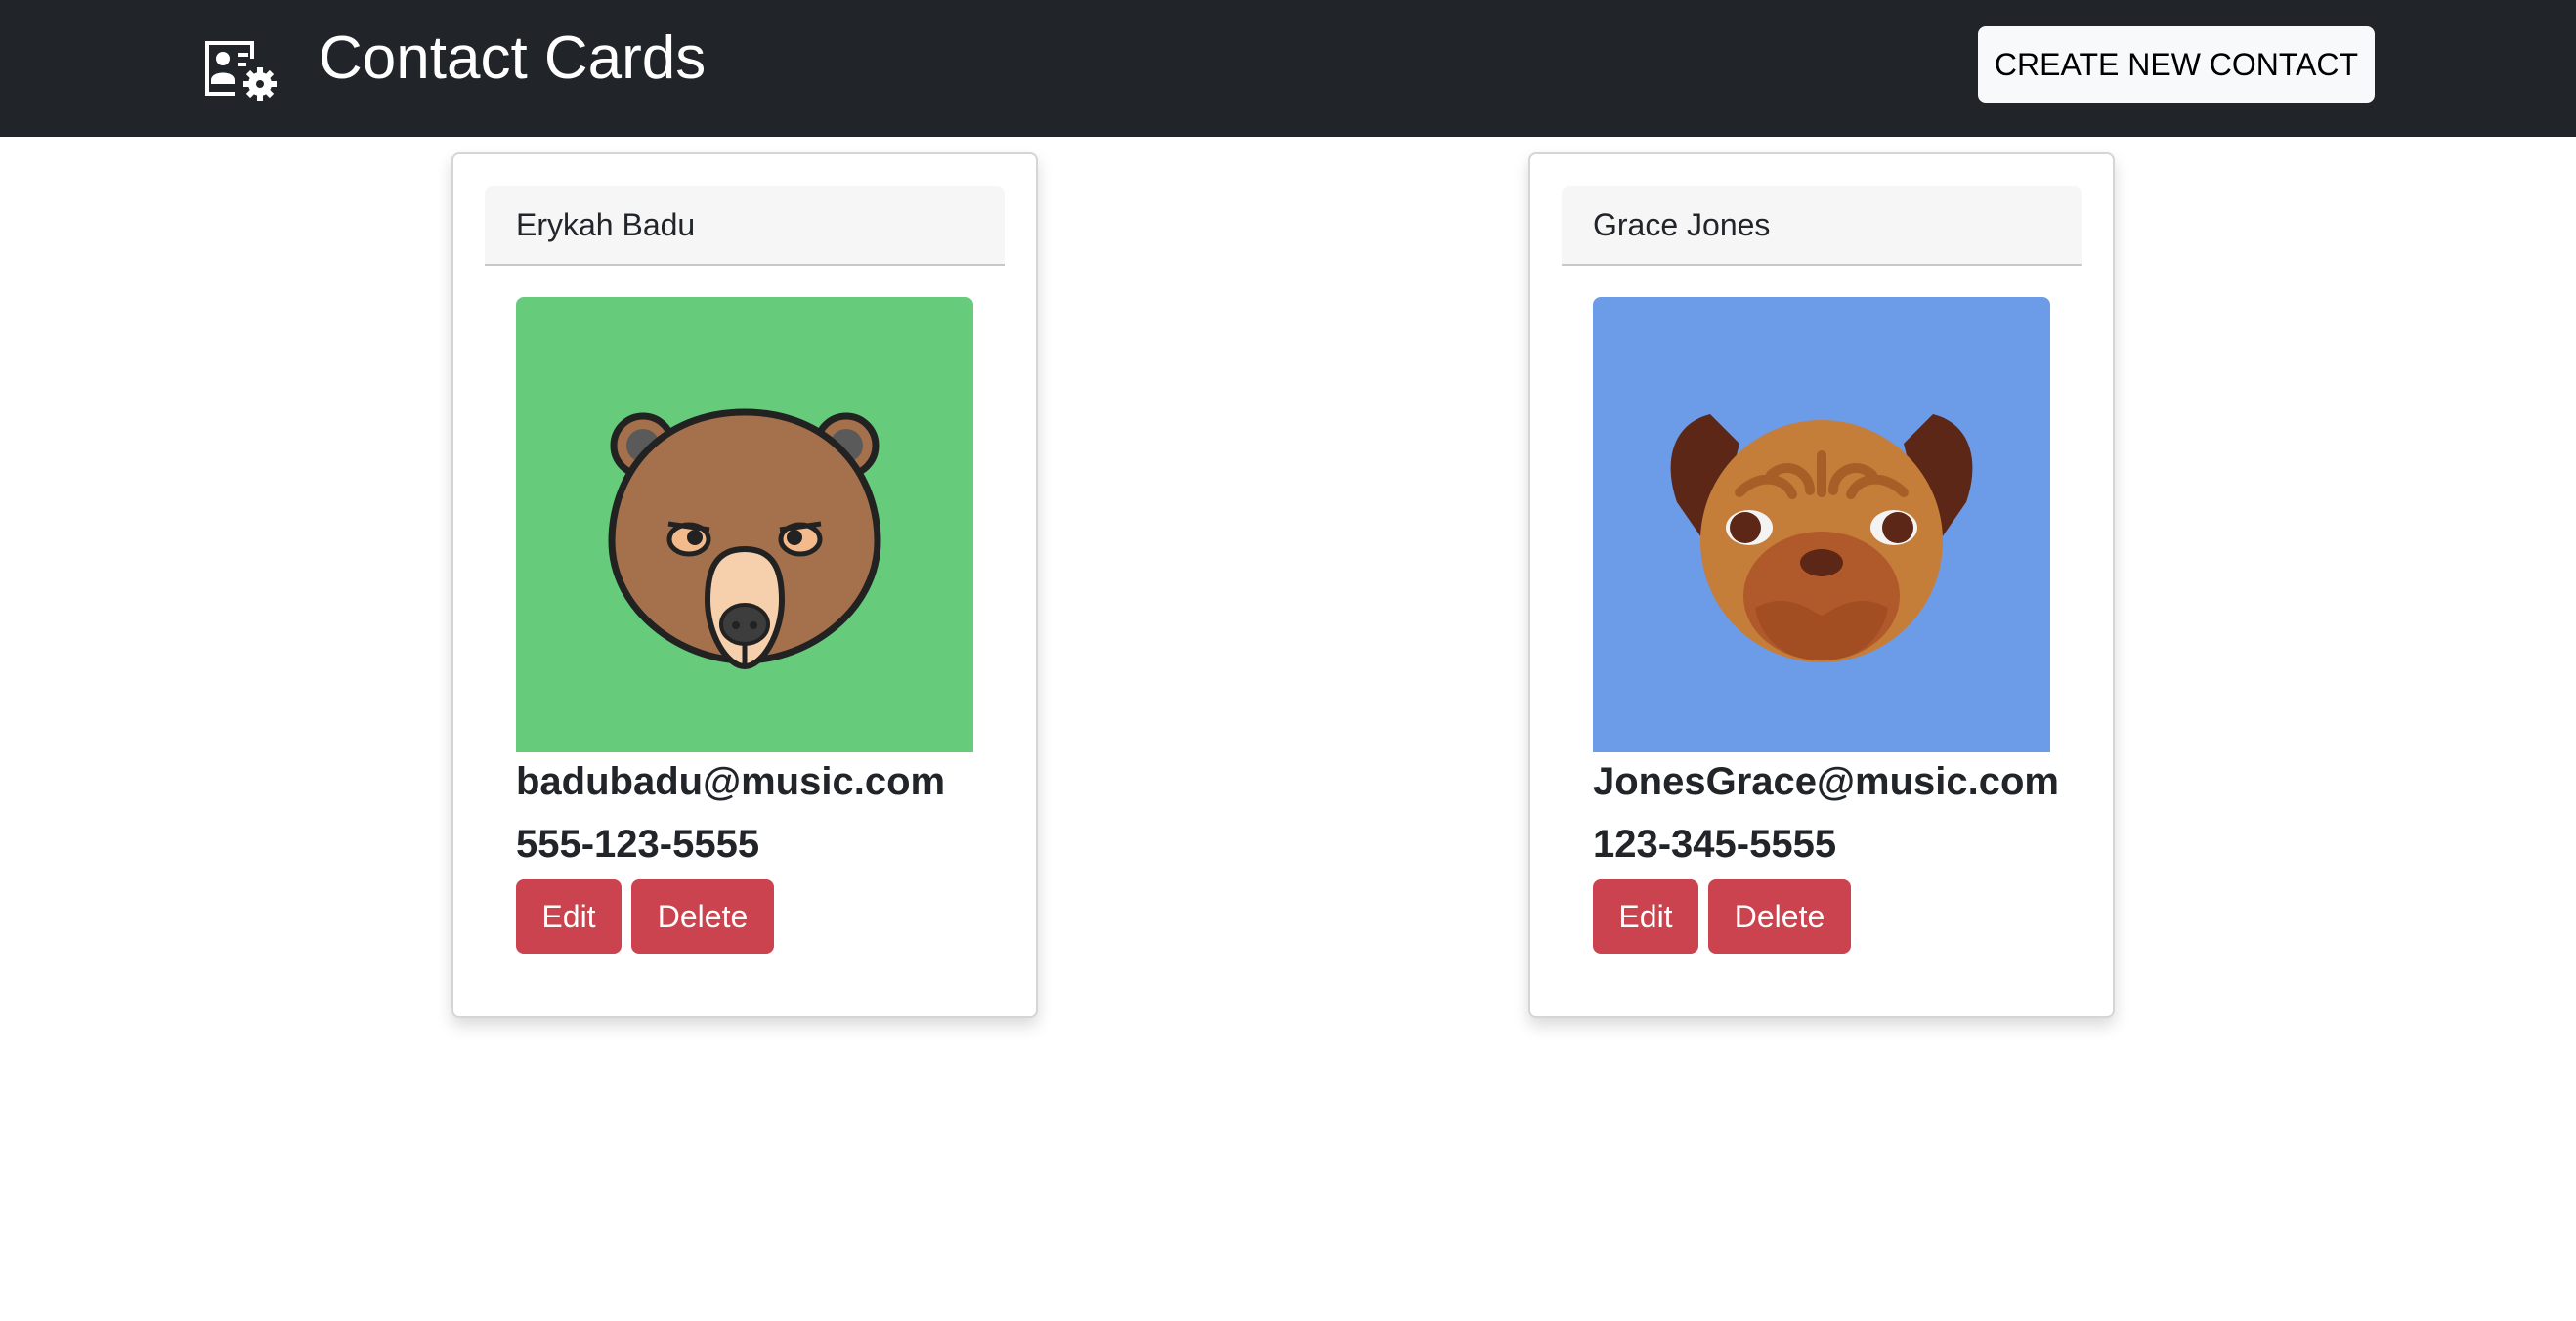  I want to click on bear-icon, so click(744, 524).